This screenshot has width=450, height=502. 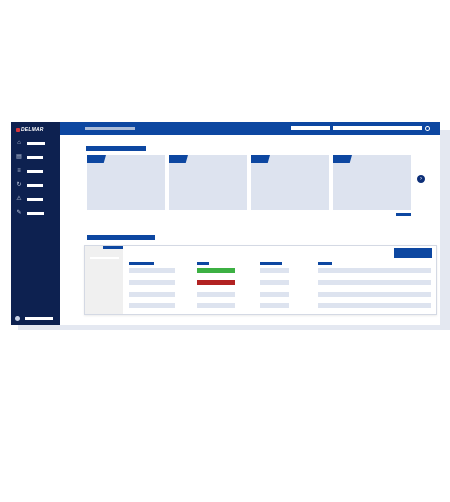 I want to click on sidebar-item-tools: ✎, so click(x=30, y=213).